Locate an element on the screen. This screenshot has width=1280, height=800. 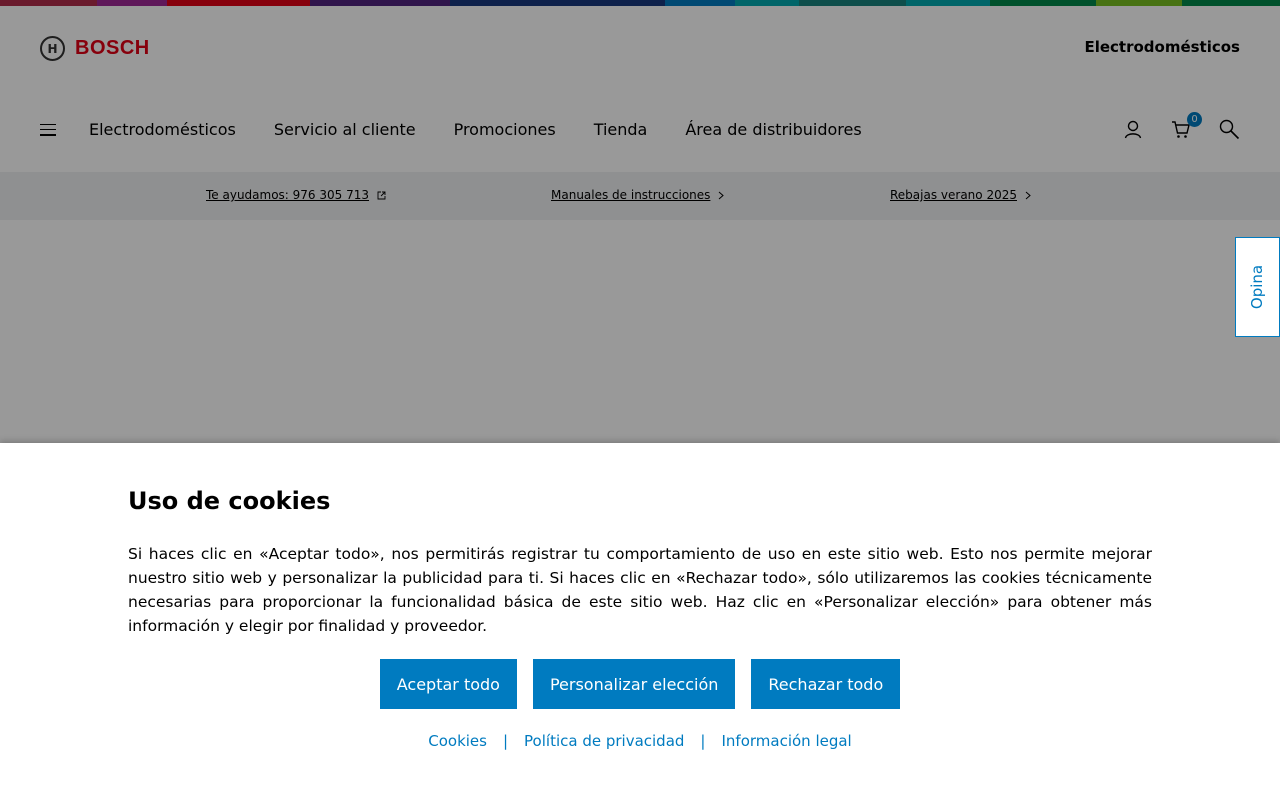
feedback-label: Opina is located at coordinates (1257, 287).